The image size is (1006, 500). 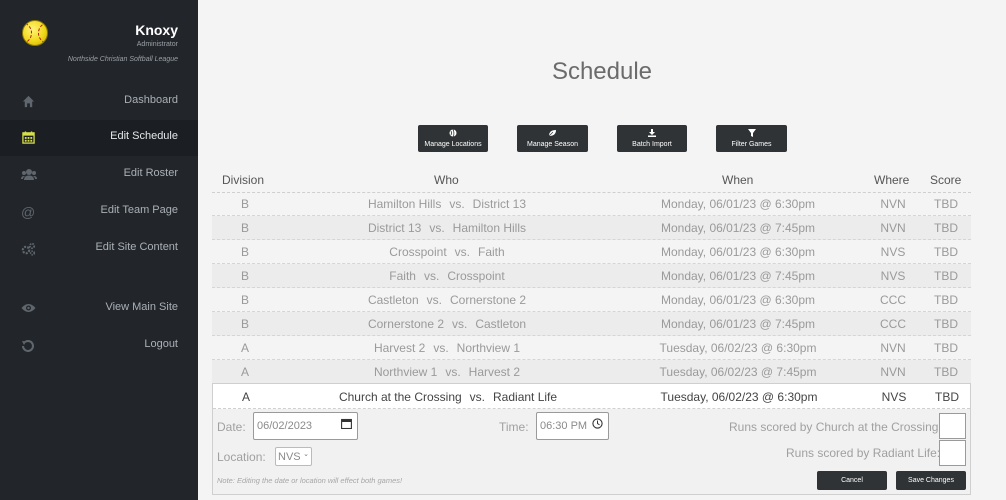 What do you see at coordinates (863, 453) in the screenshot?
I see `runs-away-label: Runs scored by Radiant Life:` at bounding box center [863, 453].